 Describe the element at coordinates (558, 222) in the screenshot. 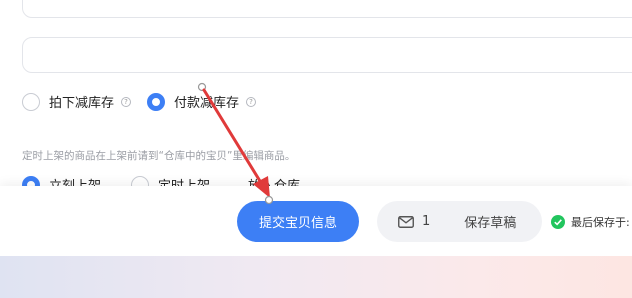

I see `check-circle-icon` at that location.